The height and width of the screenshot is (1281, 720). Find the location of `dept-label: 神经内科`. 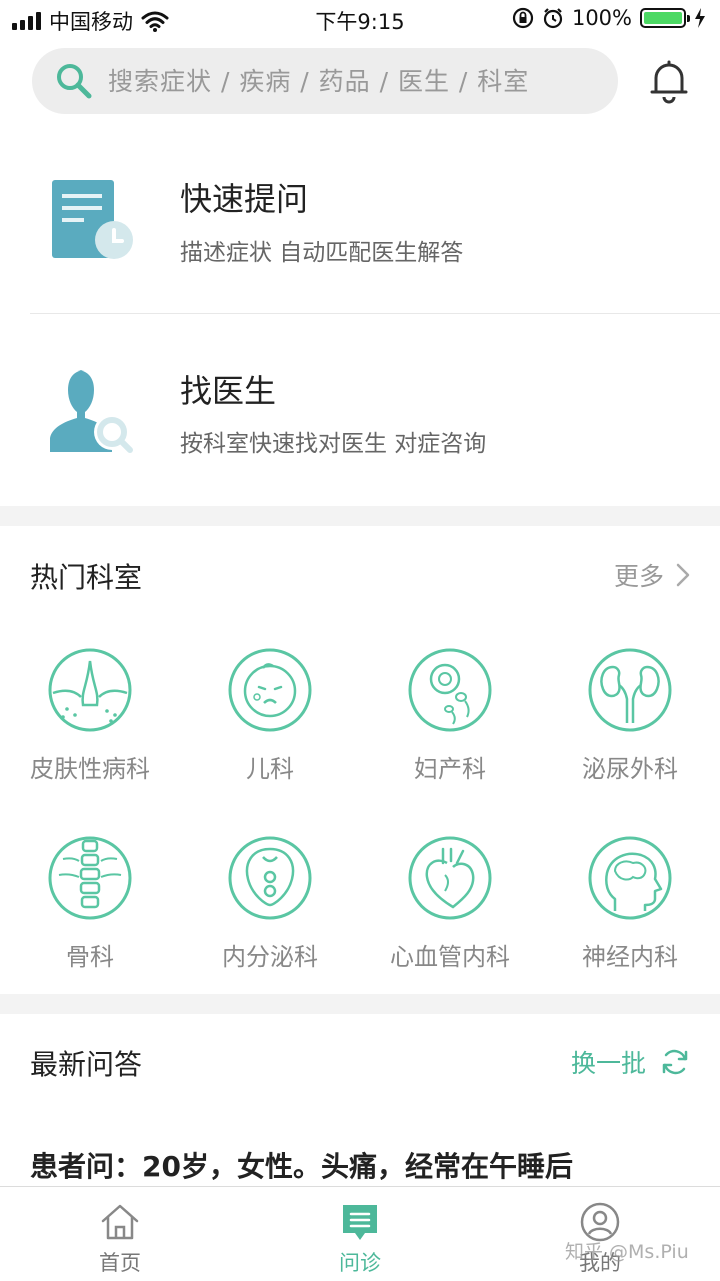

dept-label: 神经内科 is located at coordinates (630, 957).